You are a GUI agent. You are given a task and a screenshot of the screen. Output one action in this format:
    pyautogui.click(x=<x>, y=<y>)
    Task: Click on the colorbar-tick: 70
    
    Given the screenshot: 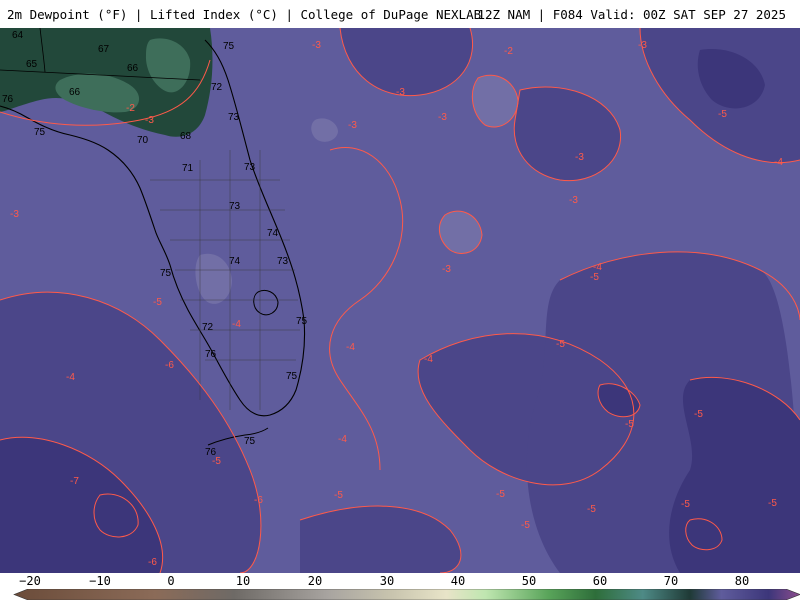 What is the action you would take?
    pyautogui.click(x=671, y=581)
    